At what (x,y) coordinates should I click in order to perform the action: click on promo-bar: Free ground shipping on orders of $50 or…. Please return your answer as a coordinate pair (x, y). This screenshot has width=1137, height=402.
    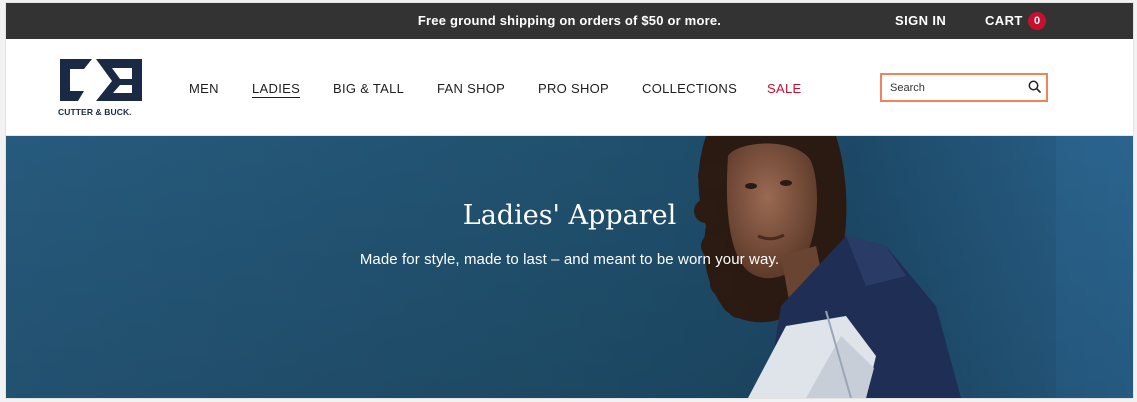
    Looking at the image, I should click on (569, 21).